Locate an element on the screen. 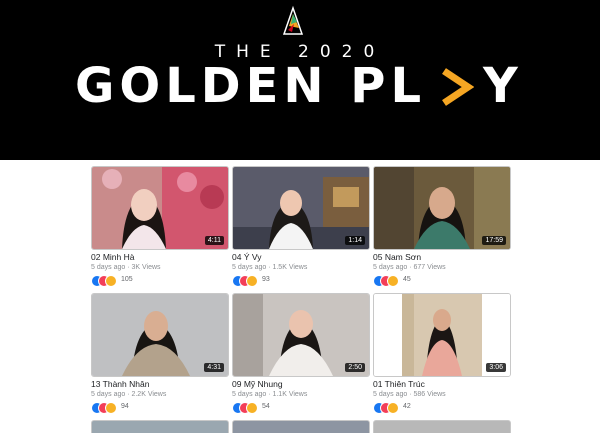 The height and width of the screenshot is (433, 600). reaction-count: 42 is located at coordinates (407, 406).